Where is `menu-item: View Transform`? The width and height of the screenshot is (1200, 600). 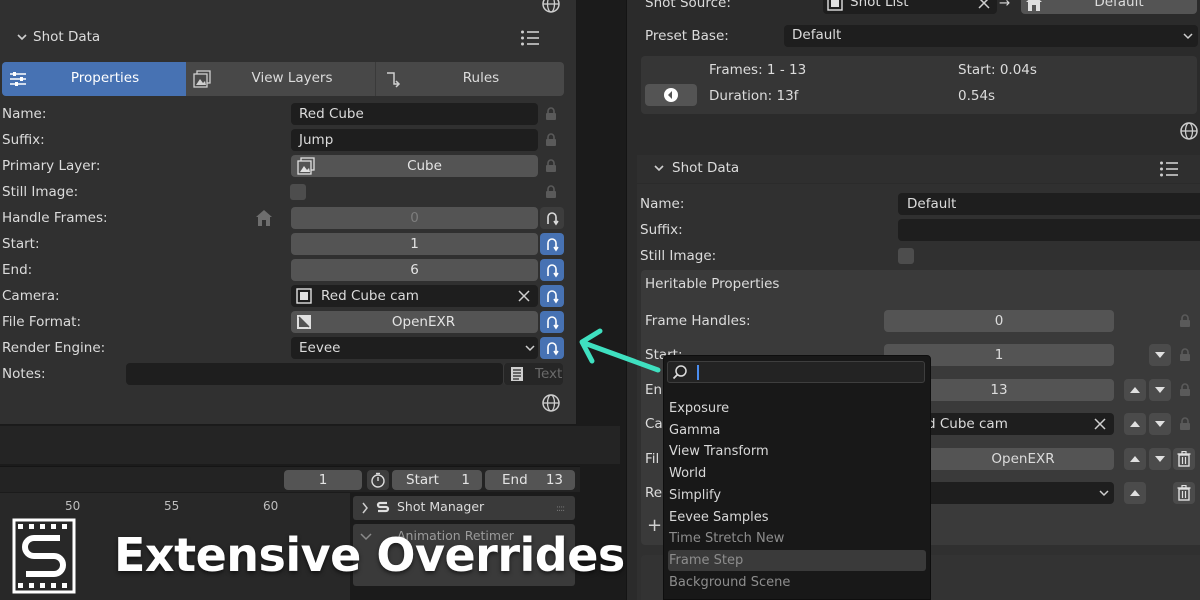
menu-item: View Transform is located at coordinates (797, 451).